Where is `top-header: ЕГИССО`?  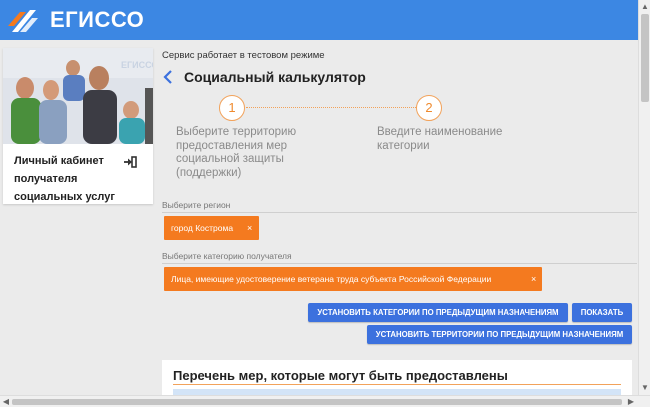
top-header: ЕГИССО is located at coordinates (319, 20).